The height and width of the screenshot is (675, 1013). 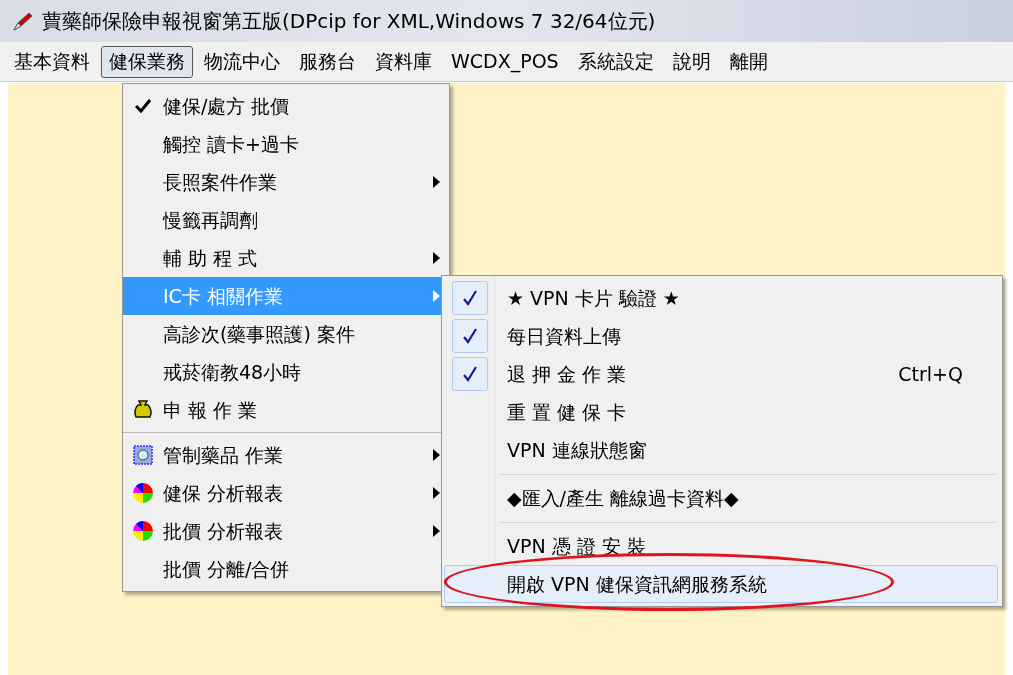 I want to click on pen-icon, so click(x=23, y=21).